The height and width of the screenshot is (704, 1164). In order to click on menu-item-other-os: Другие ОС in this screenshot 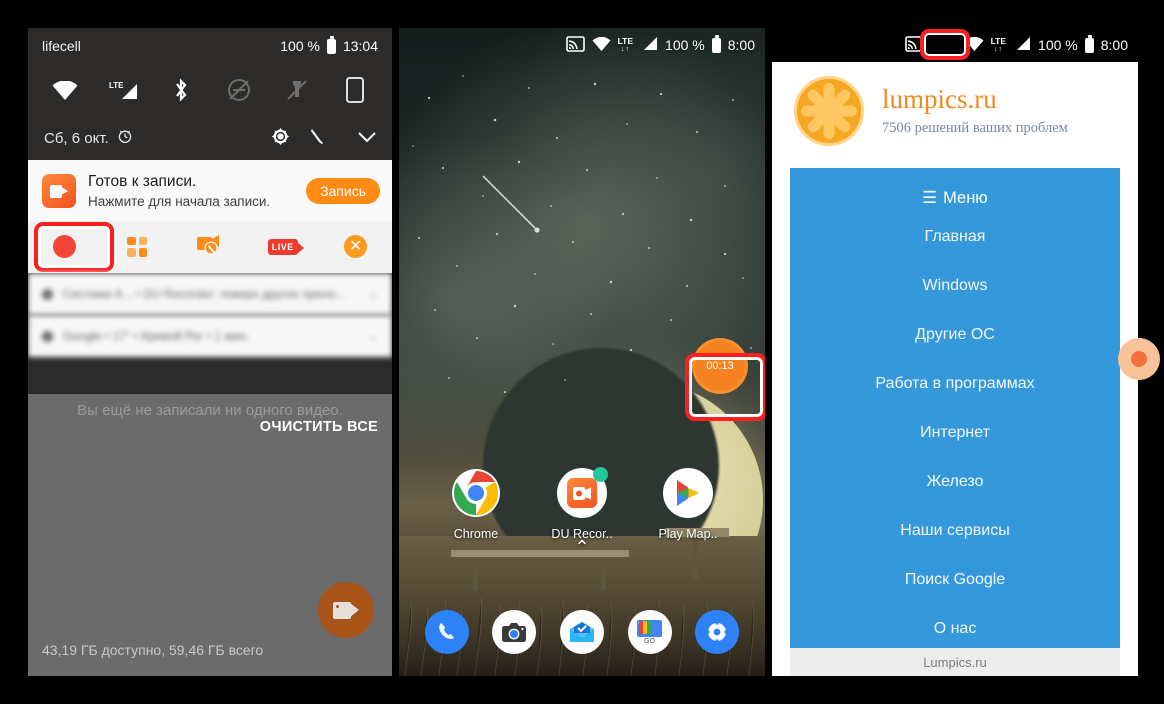, I will do `click(955, 334)`.